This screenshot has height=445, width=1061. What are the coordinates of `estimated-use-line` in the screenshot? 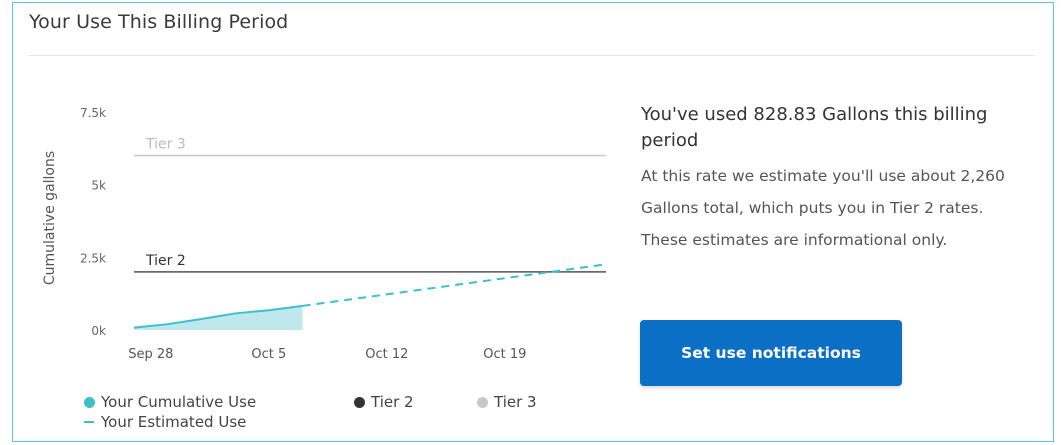 It's located at (454, 285).